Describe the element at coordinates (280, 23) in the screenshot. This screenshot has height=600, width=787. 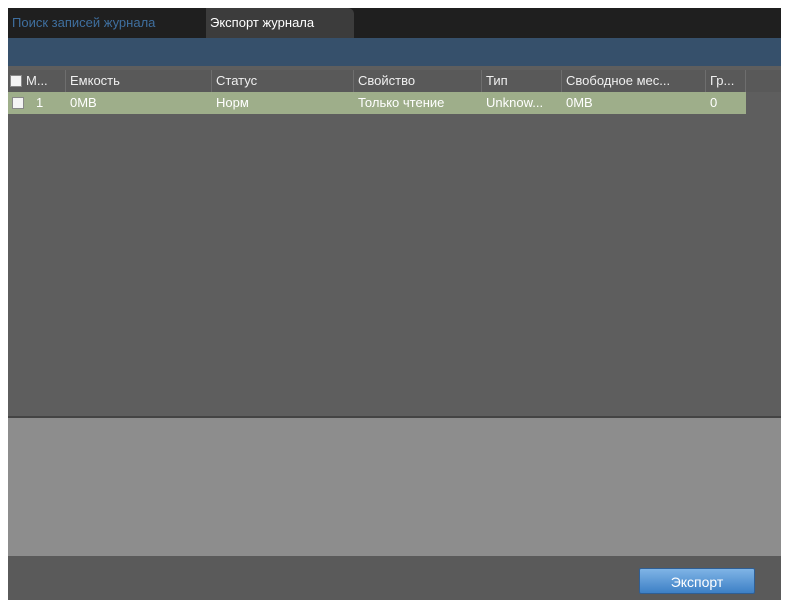
I see `tab-log-export: Экспорт журнала` at that location.